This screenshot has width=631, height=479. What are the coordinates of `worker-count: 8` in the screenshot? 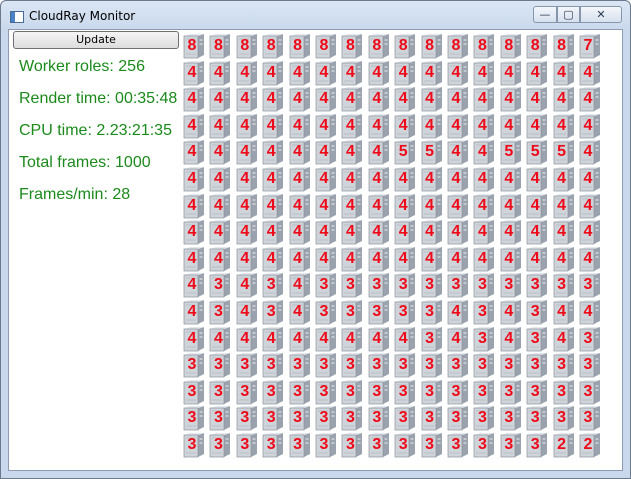 It's located at (535, 45).